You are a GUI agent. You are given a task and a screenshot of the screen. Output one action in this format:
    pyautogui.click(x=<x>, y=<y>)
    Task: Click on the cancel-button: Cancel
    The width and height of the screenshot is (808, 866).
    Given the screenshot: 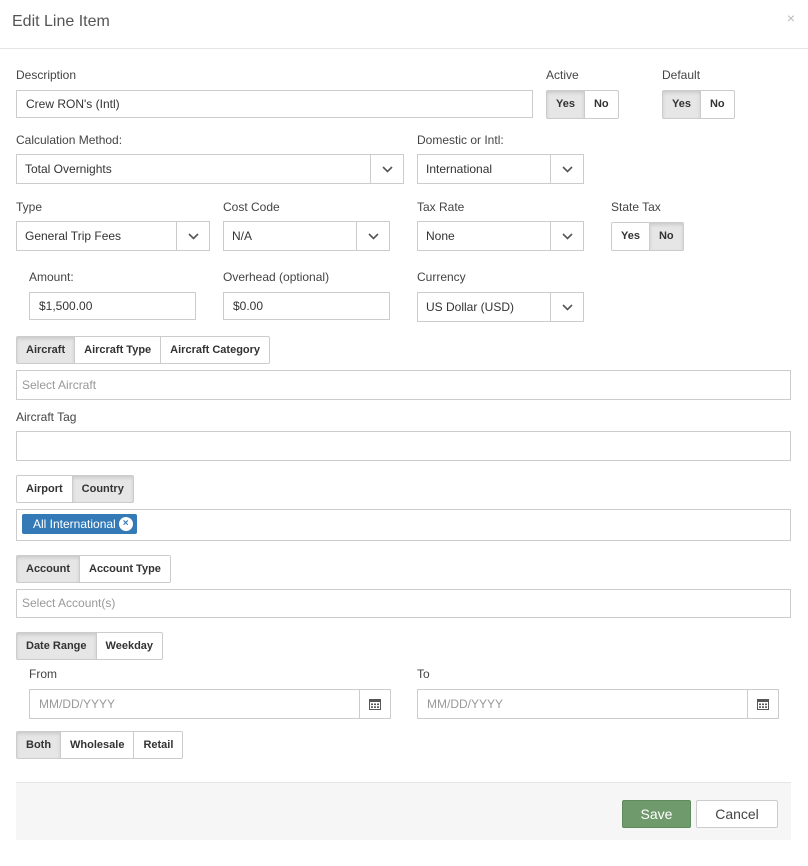 What is the action you would take?
    pyautogui.click(x=737, y=814)
    